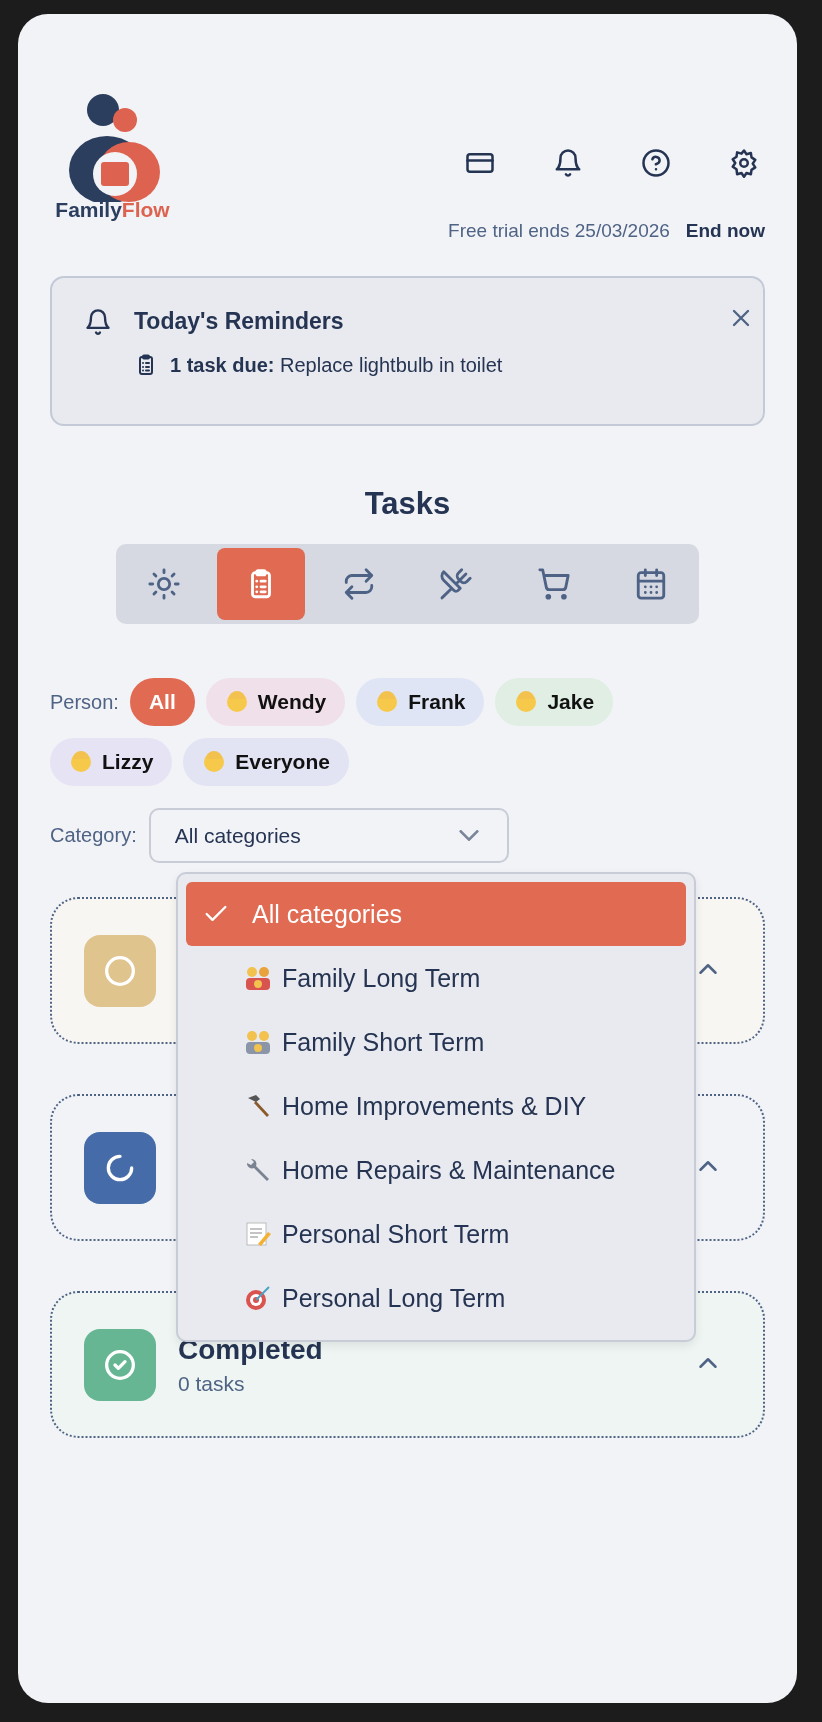  I want to click on section-title: Tasks, so click(407, 504).